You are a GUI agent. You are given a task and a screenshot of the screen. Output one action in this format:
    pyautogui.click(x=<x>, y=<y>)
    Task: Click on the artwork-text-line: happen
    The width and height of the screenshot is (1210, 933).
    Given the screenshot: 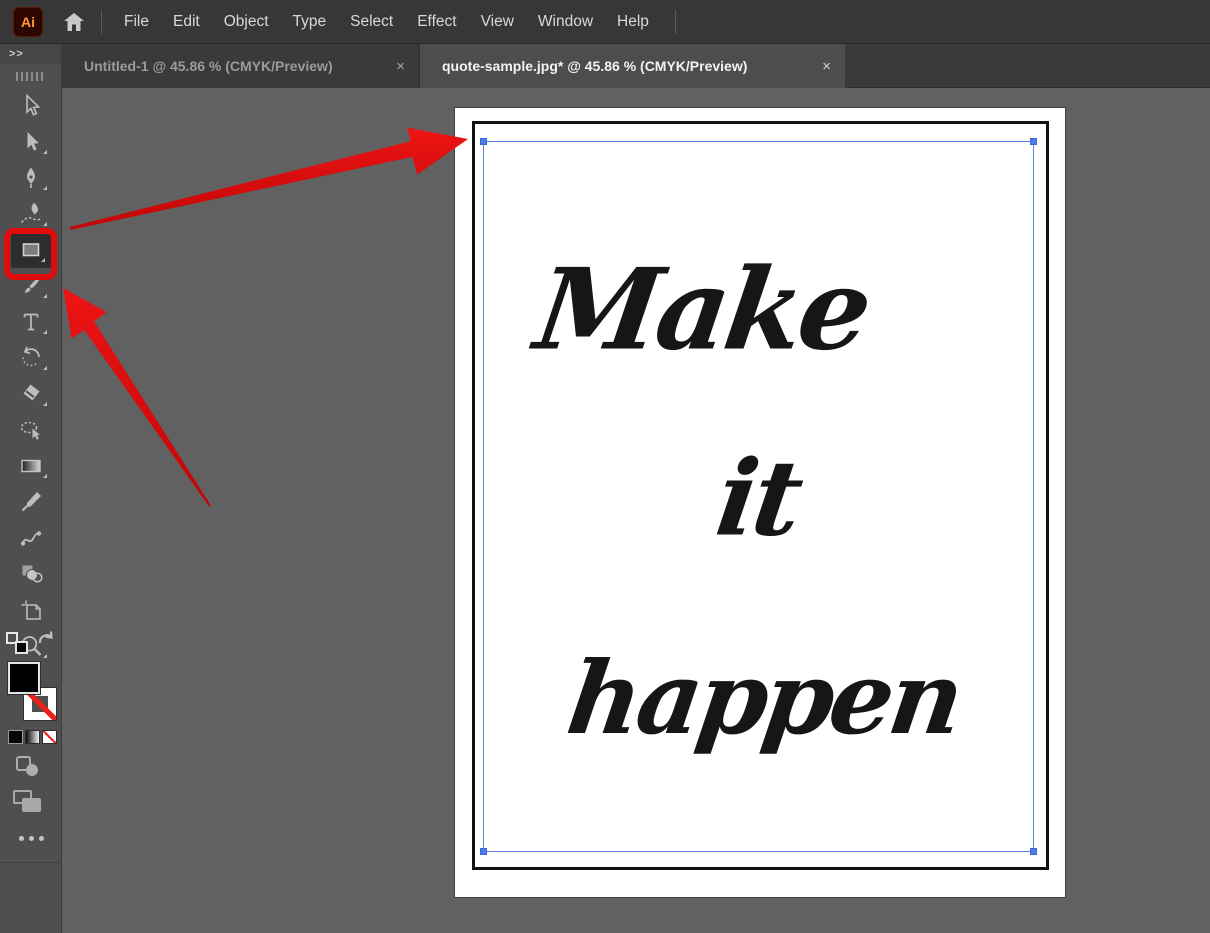 What is the action you would take?
    pyautogui.click(x=764, y=698)
    